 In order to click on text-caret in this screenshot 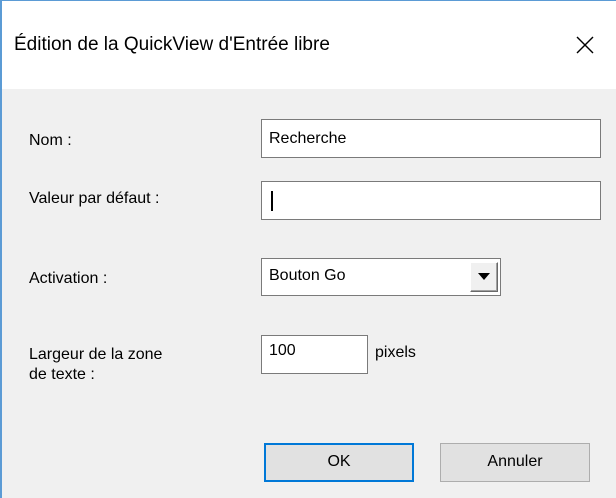, I will do `click(272, 201)`.